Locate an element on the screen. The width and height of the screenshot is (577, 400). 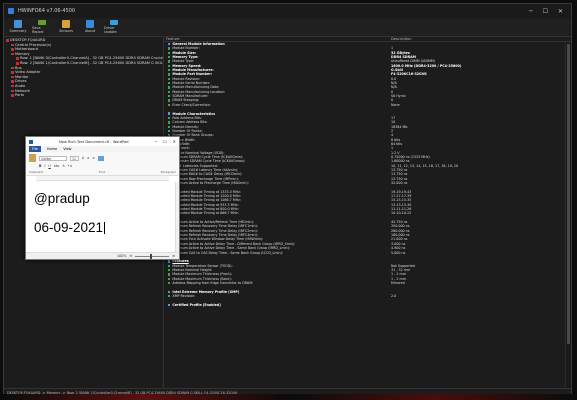
clipboard-group-label: Clipboard is located at coordinates (36, 172).